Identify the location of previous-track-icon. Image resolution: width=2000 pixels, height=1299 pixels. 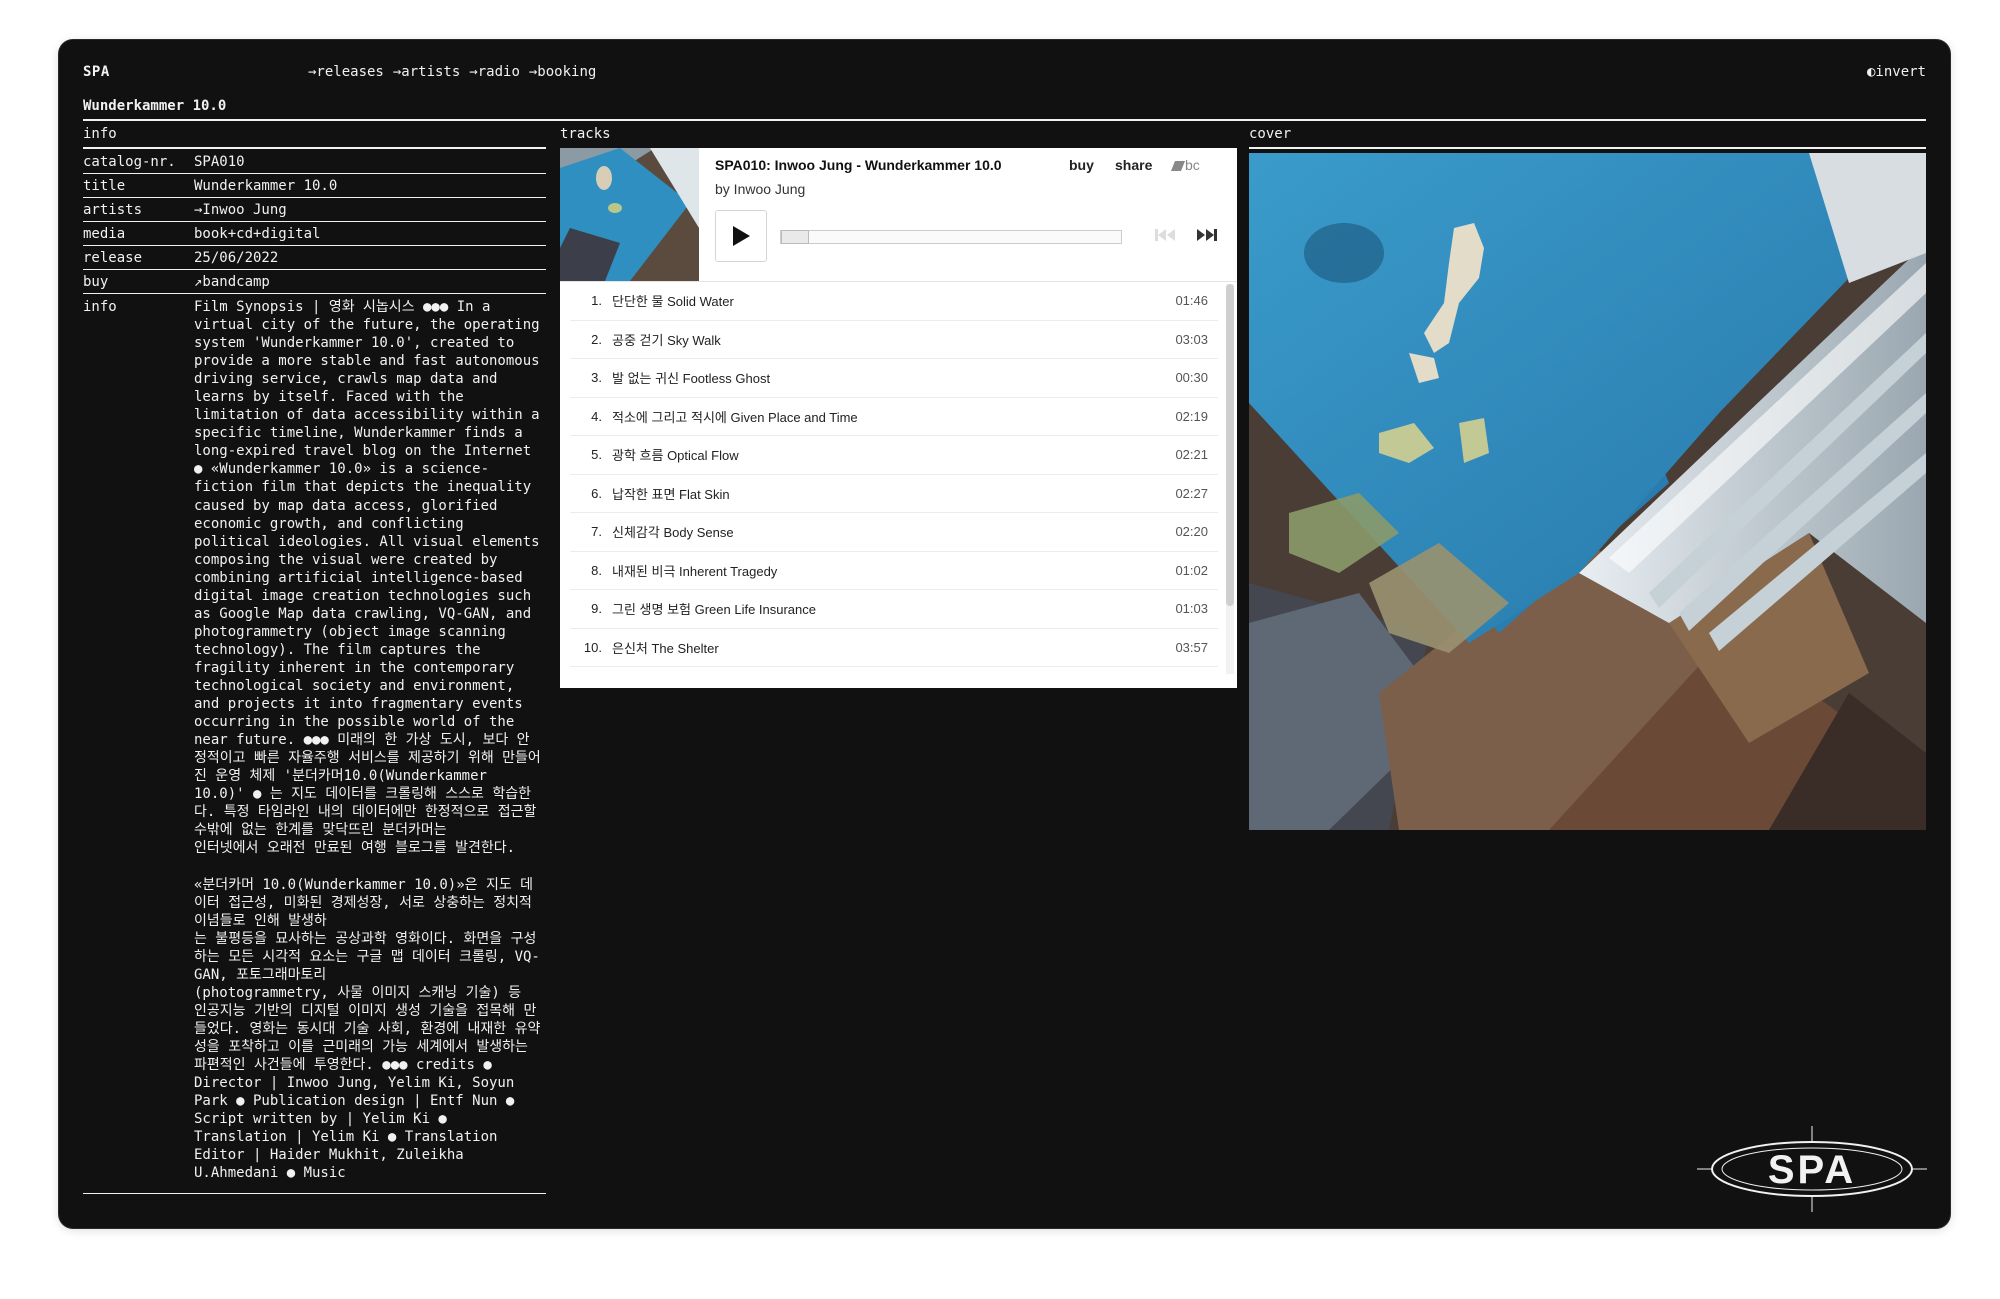
(1165, 235).